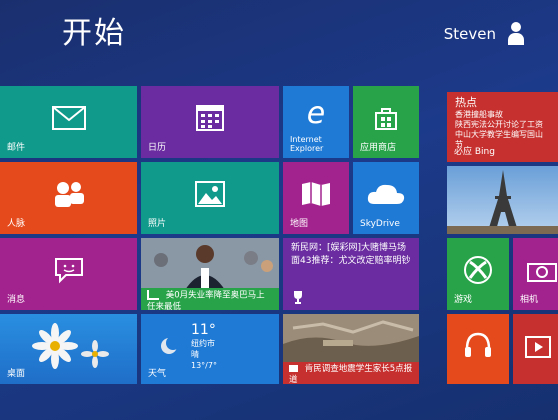 The width and height of the screenshot is (558, 420). What do you see at coordinates (307, 144) in the screenshot?
I see `ie-label: Internet Explorer` at bounding box center [307, 144].